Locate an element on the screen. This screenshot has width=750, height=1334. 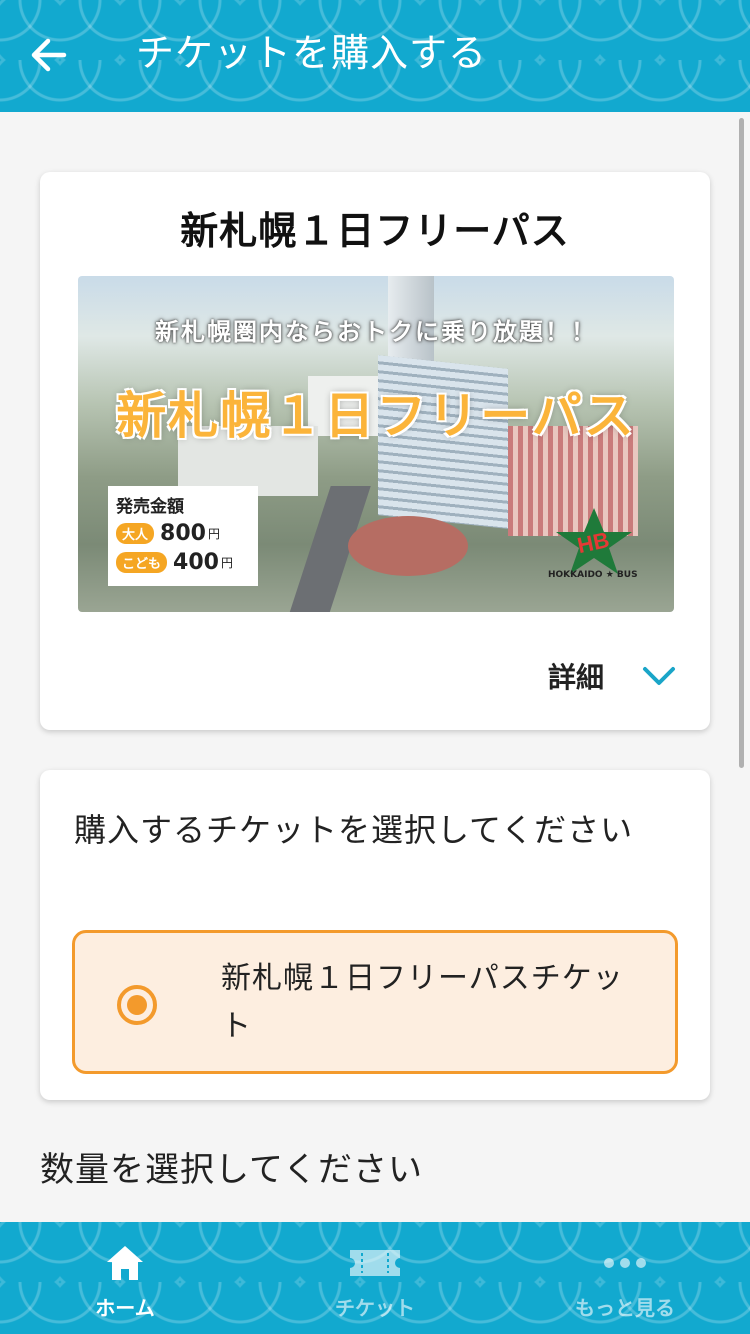
page-title: チケットを購入する is located at coordinates (312, 53).